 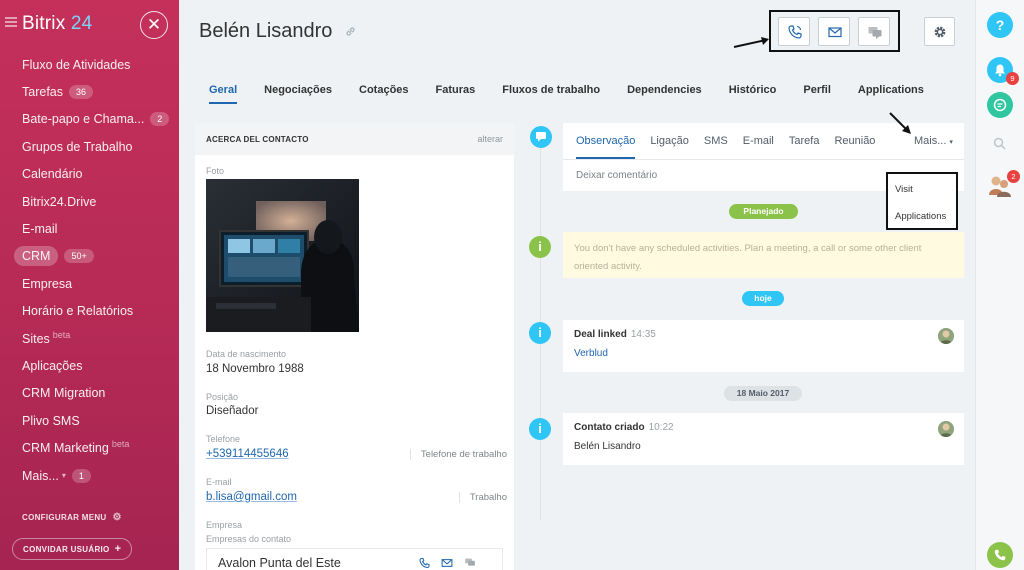 What do you see at coordinates (255, 369) in the screenshot?
I see `birth-value: 18 Novembro 1988` at bounding box center [255, 369].